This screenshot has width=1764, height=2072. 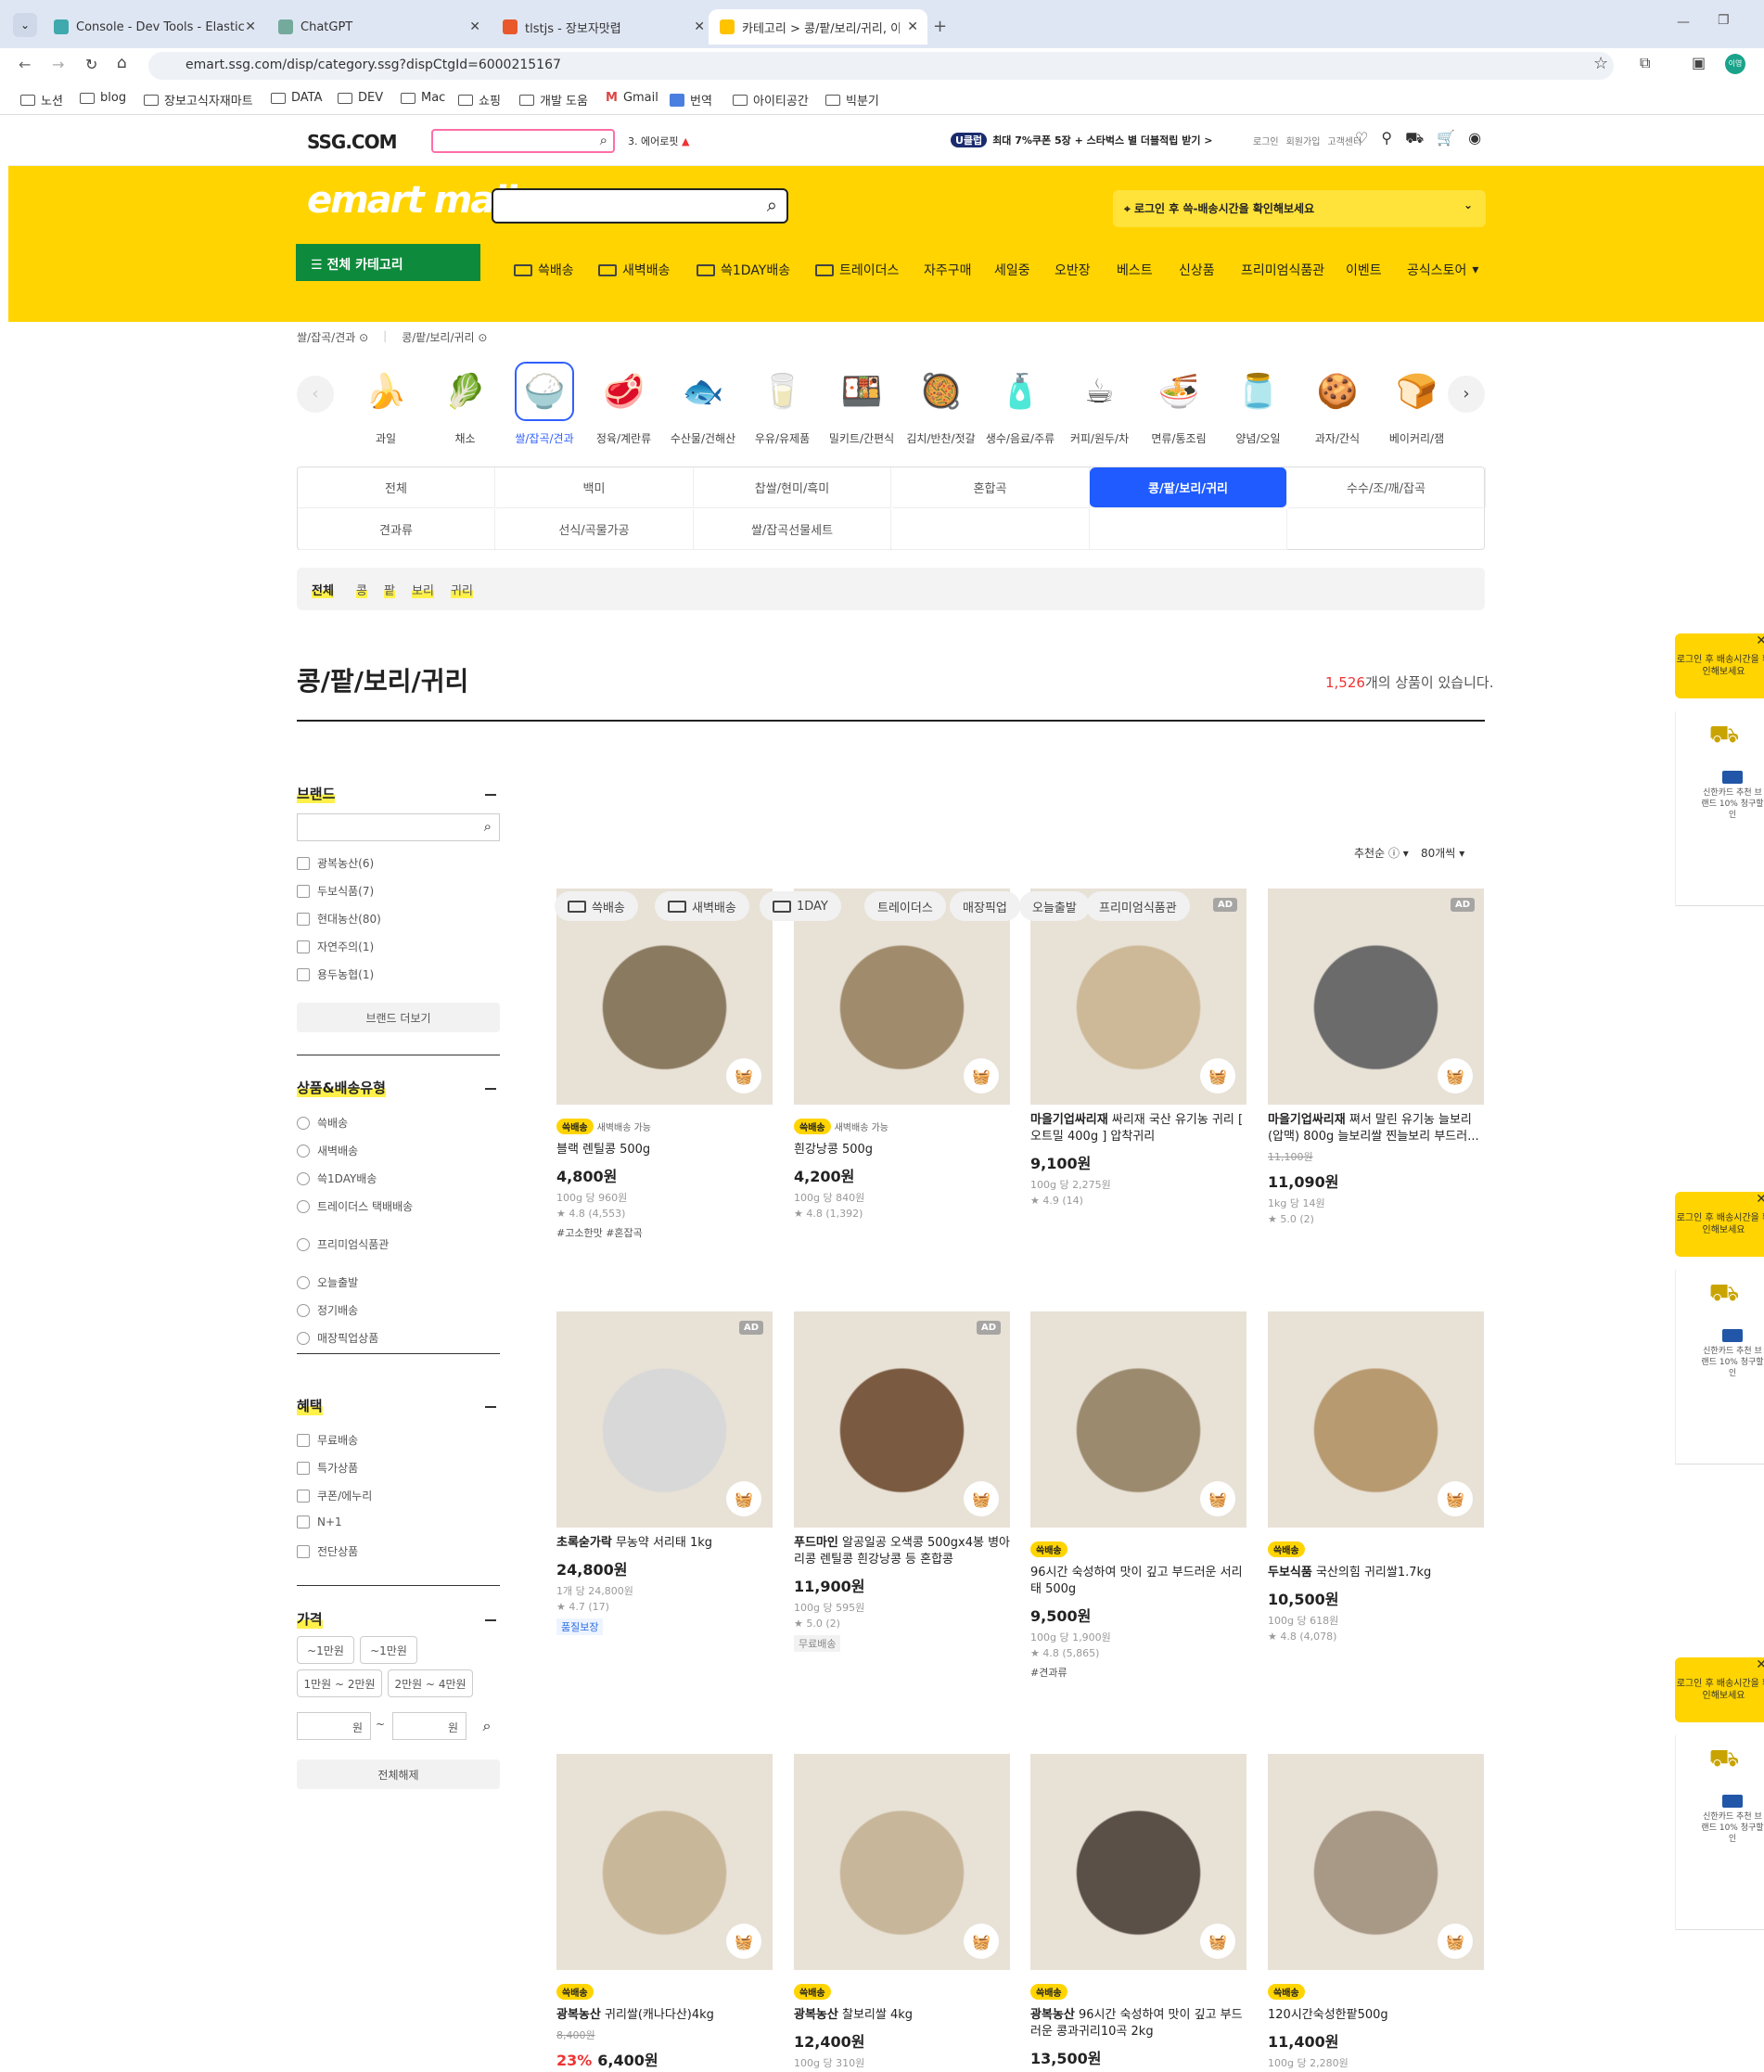 What do you see at coordinates (861, 404) in the screenshot?
I see `category-item: 🍱 밀키트/간편식` at bounding box center [861, 404].